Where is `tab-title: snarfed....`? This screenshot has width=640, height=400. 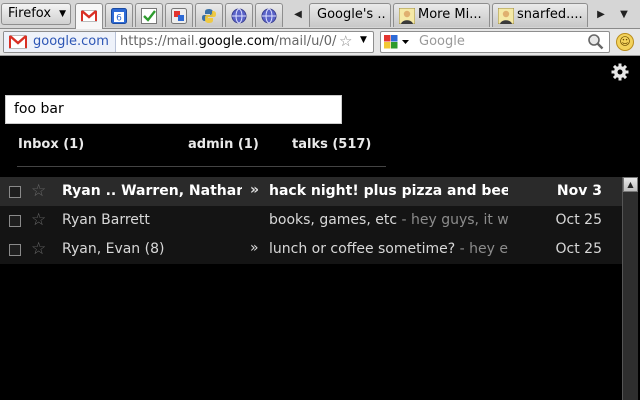
tab-title: snarfed.... is located at coordinates (550, 14).